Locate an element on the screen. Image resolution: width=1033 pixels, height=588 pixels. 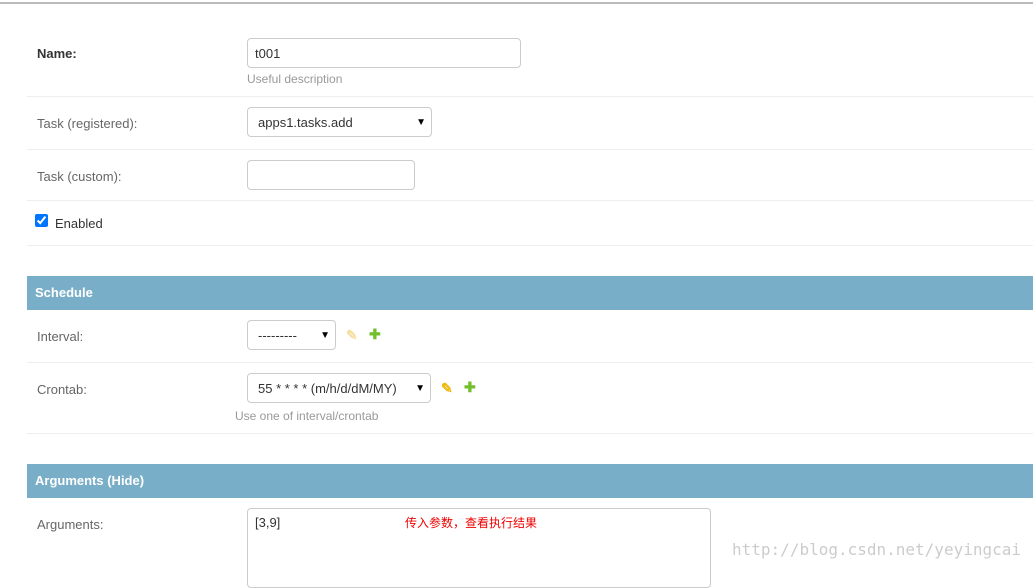
crontab-select: 55 * * * * (m/h/d/dM/MY) ▼ is located at coordinates (339, 388).